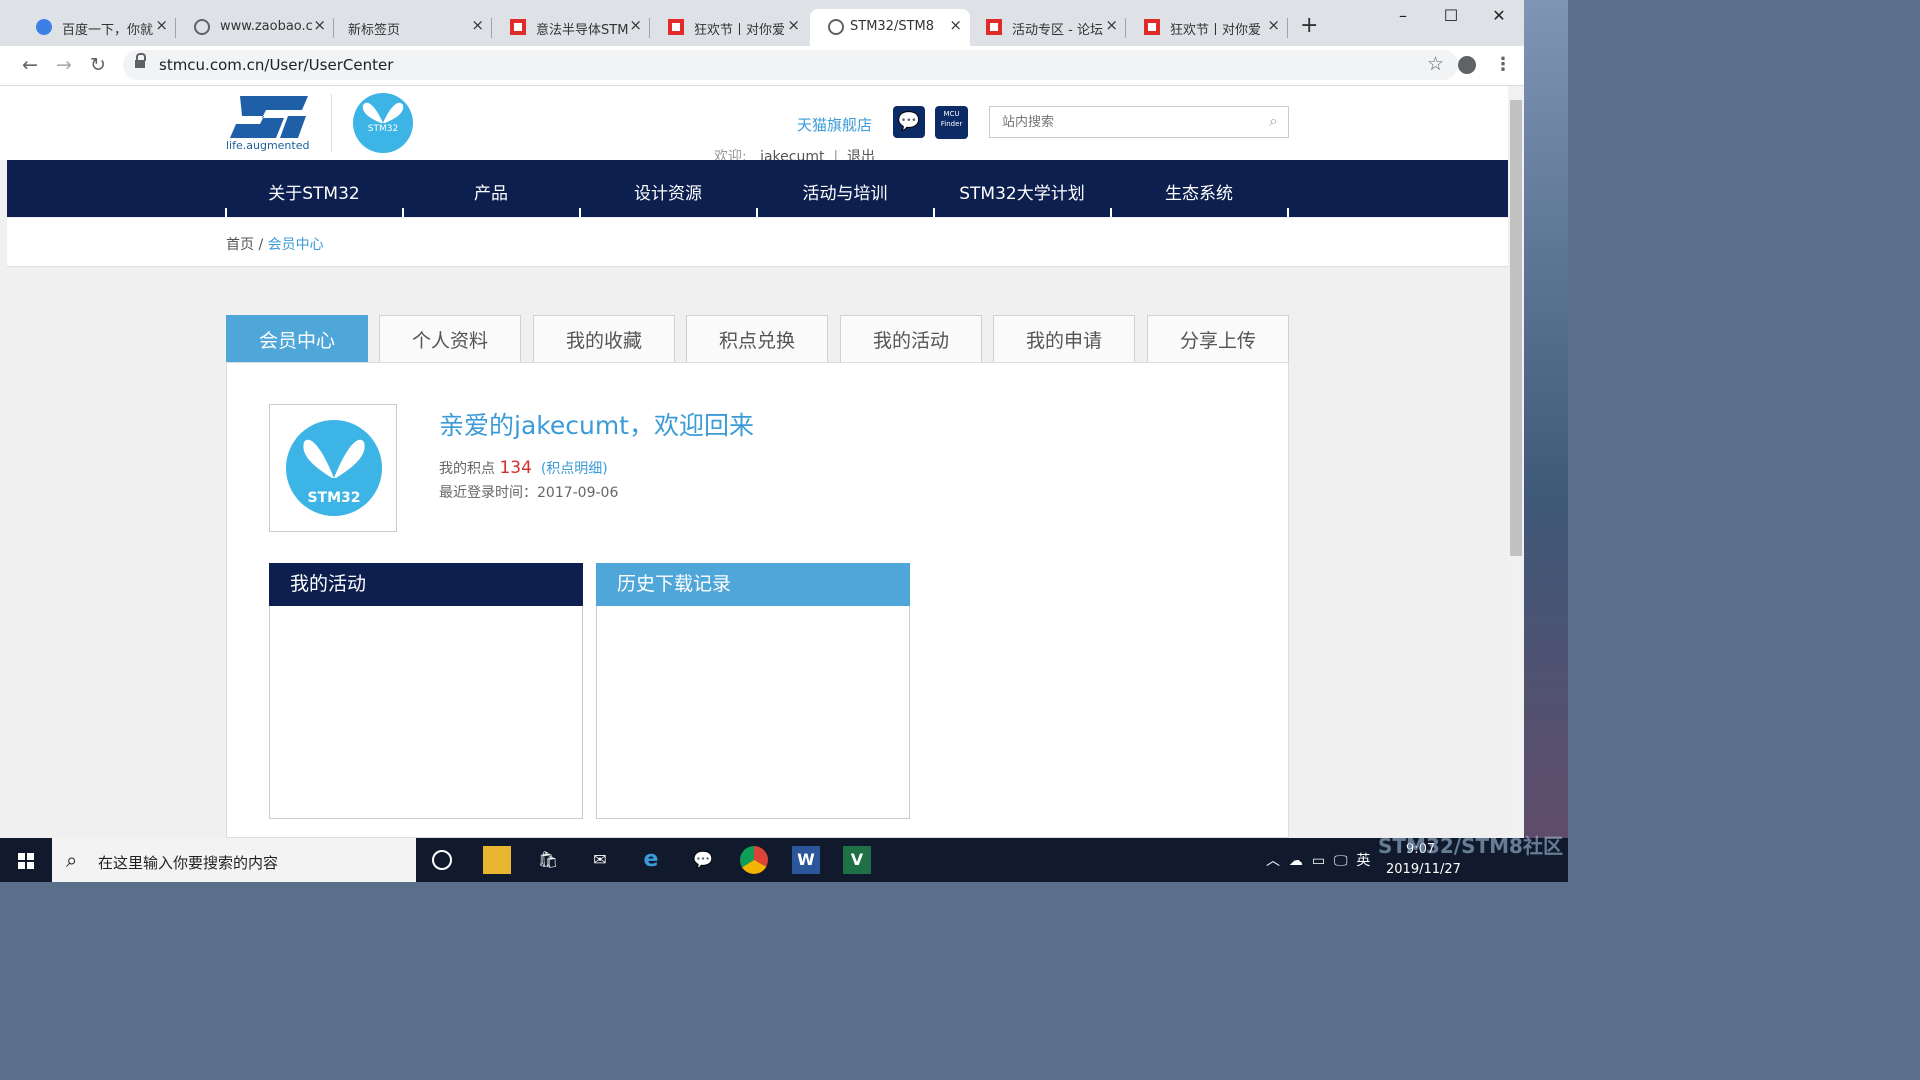  I want to click on nav-university-program: STM32大学计划, so click(1022, 188).